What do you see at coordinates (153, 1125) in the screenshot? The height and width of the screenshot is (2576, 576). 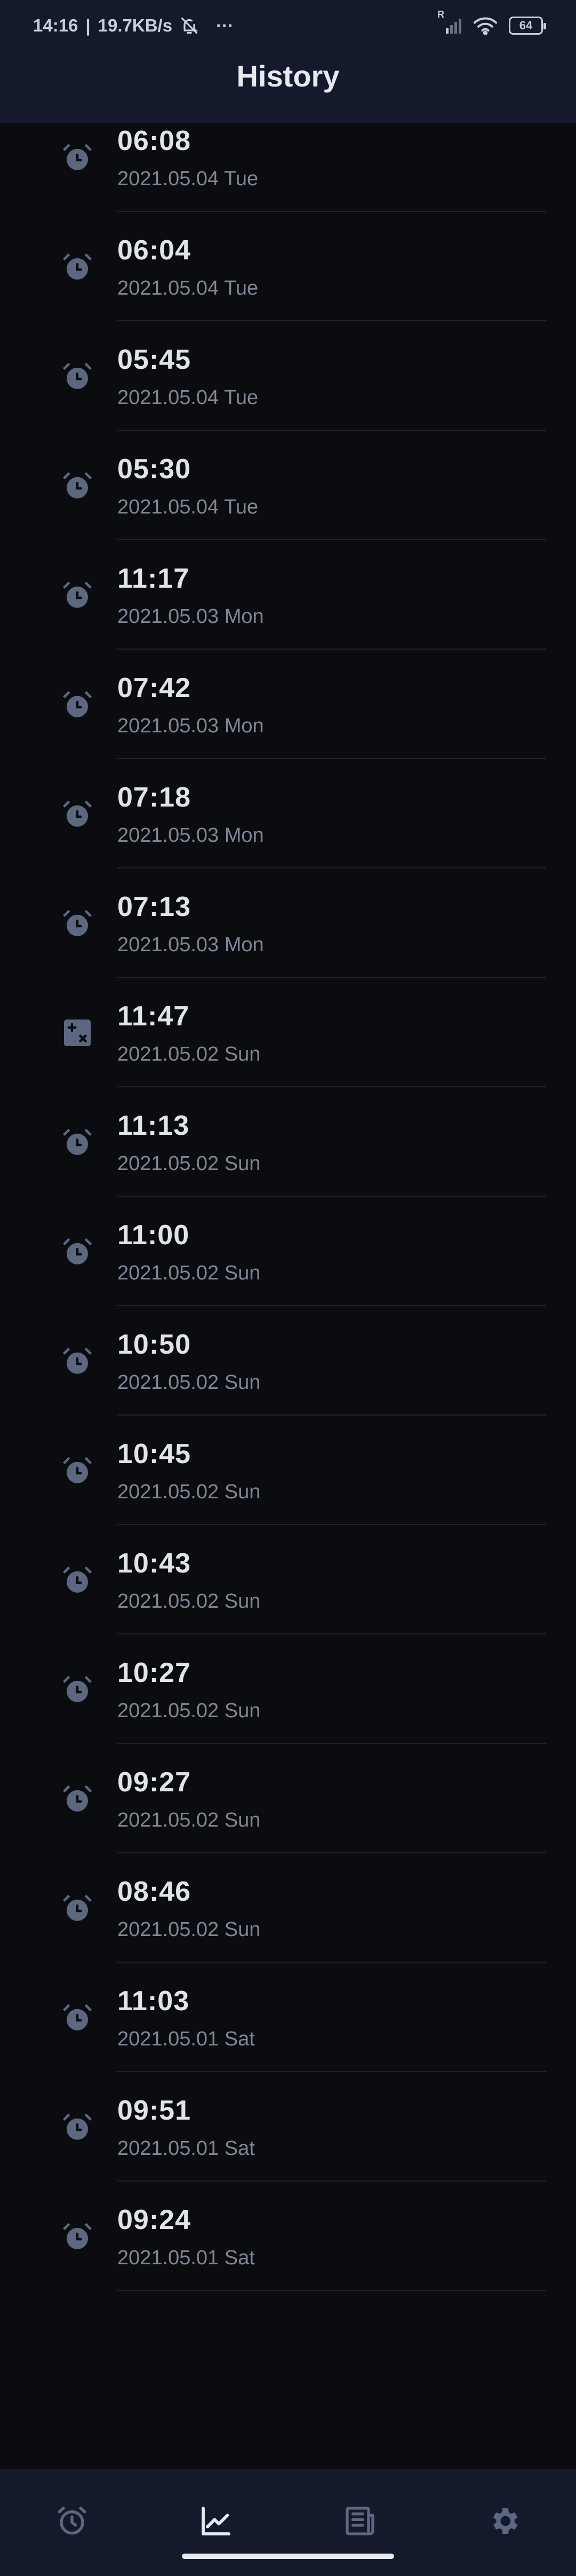 I see `history-time: 11:13` at bounding box center [153, 1125].